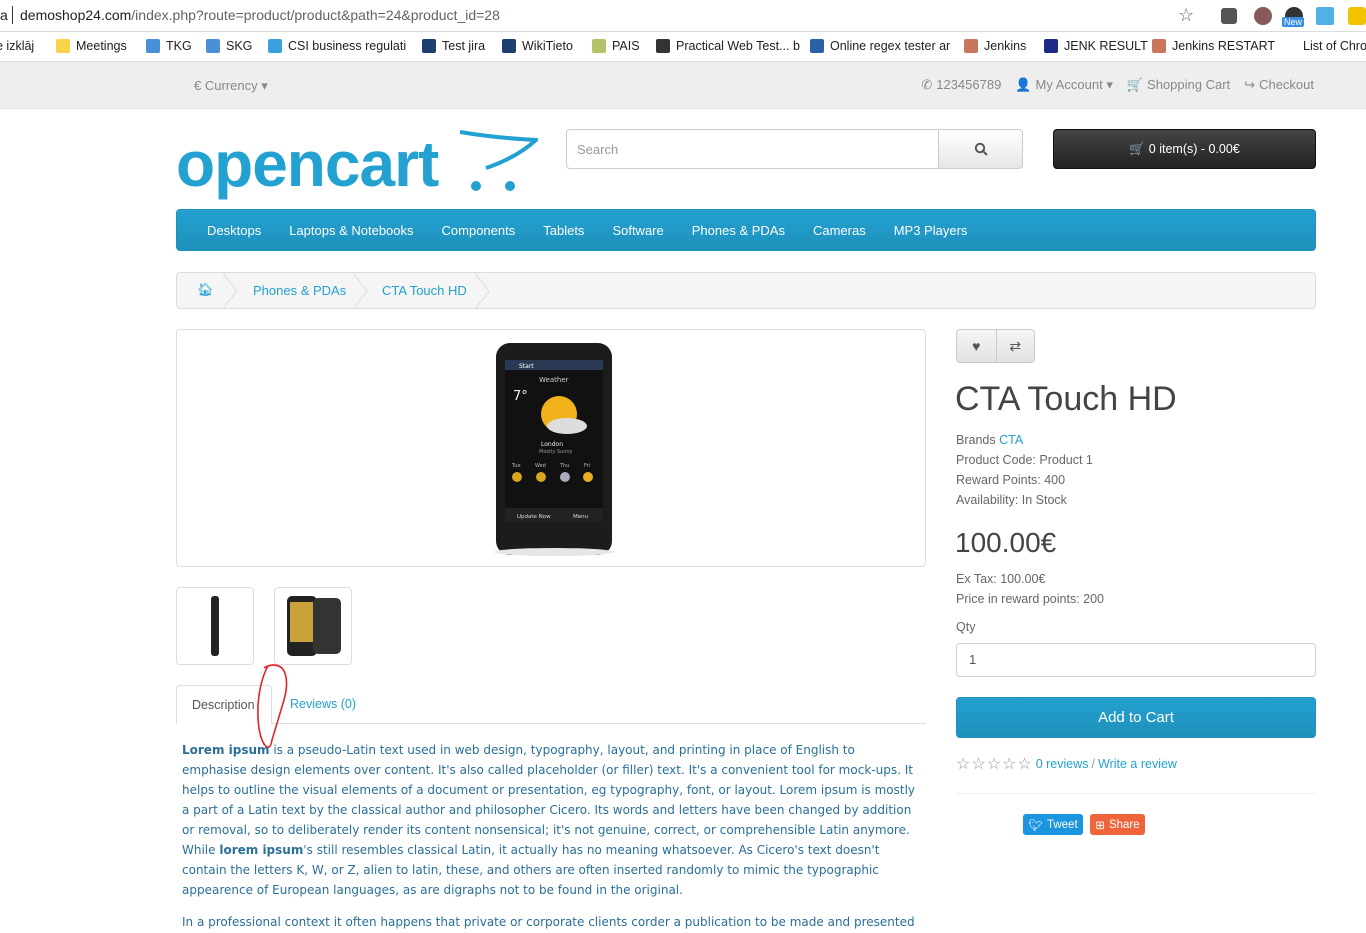  I want to click on tabs-divider, so click(551, 723).